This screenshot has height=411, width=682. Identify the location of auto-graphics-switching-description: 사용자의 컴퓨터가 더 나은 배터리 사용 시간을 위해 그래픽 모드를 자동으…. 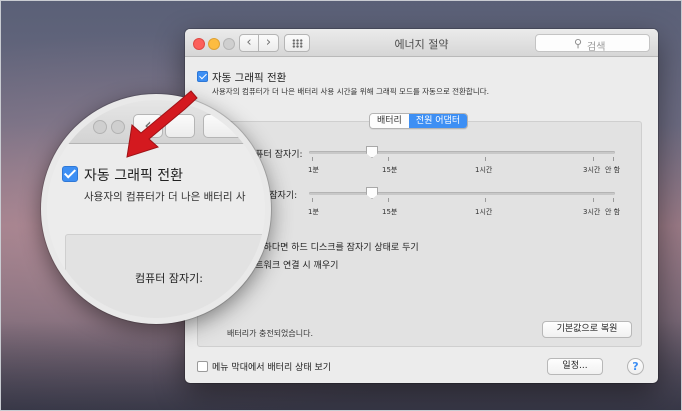
(351, 91).